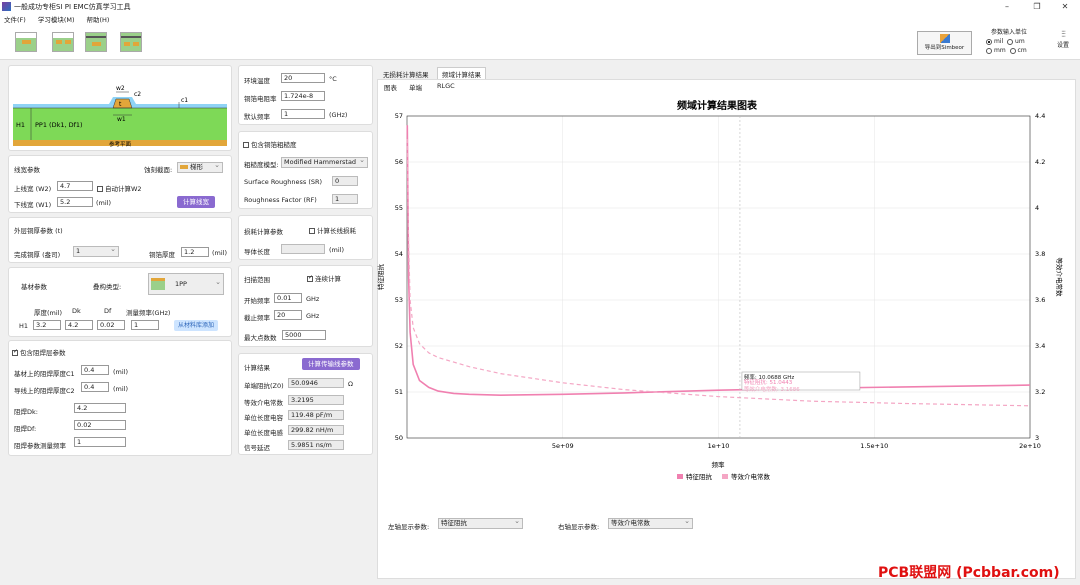 This screenshot has width=1080, height=585. What do you see at coordinates (145, 325) in the screenshot?
I see `h1-freq-input: 1` at bounding box center [145, 325].